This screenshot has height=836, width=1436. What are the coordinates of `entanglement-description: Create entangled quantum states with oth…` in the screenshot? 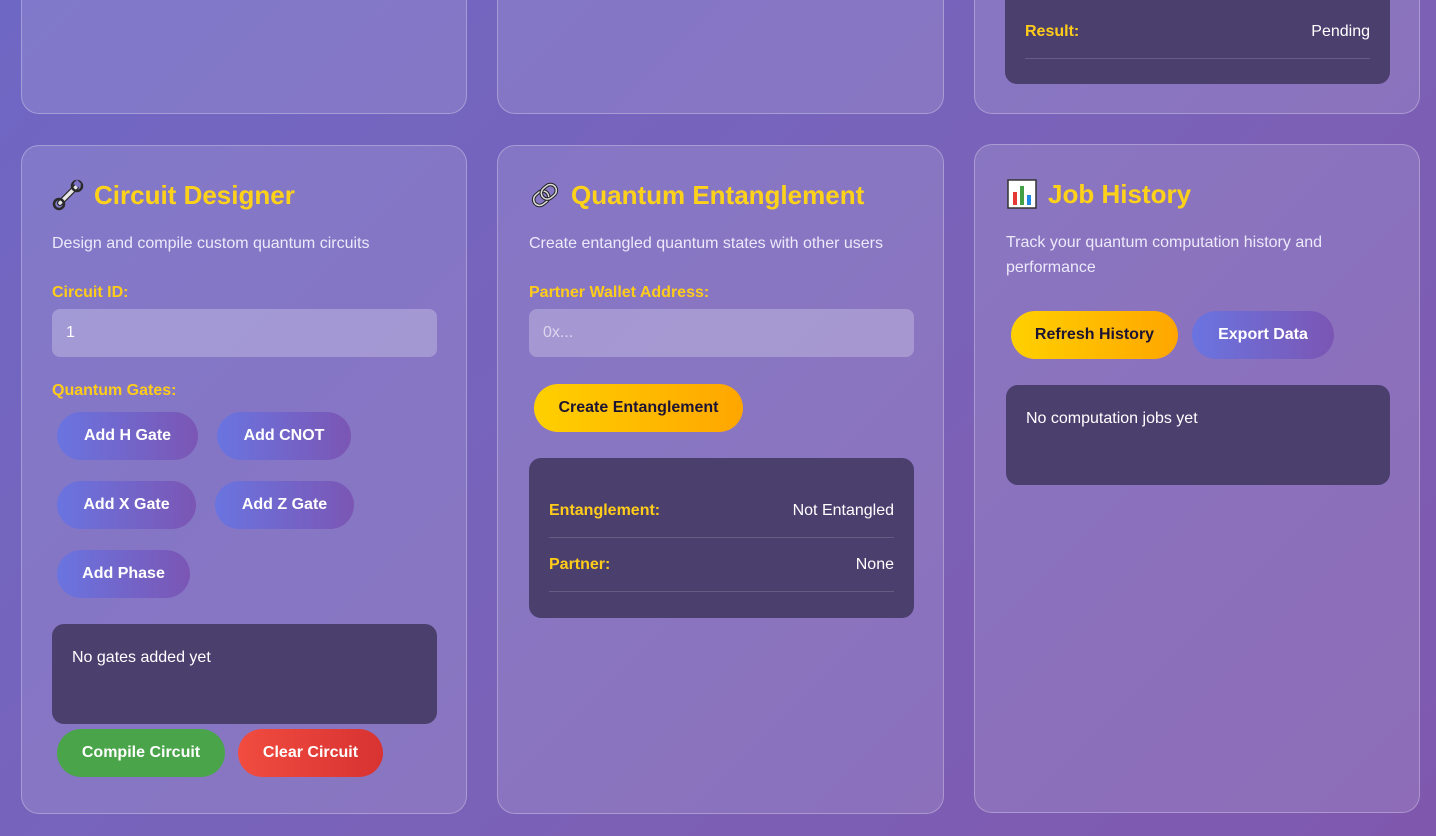 It's located at (706, 243).